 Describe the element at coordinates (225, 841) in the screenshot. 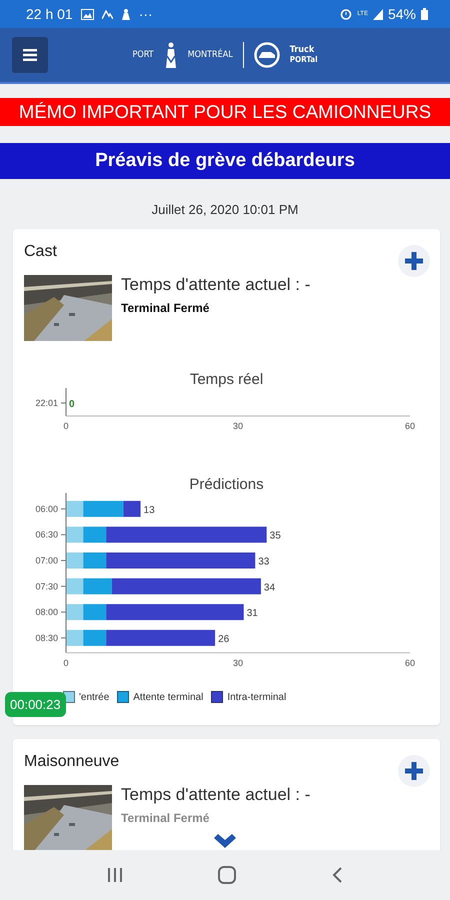

I see `chevron-down-icon` at that location.